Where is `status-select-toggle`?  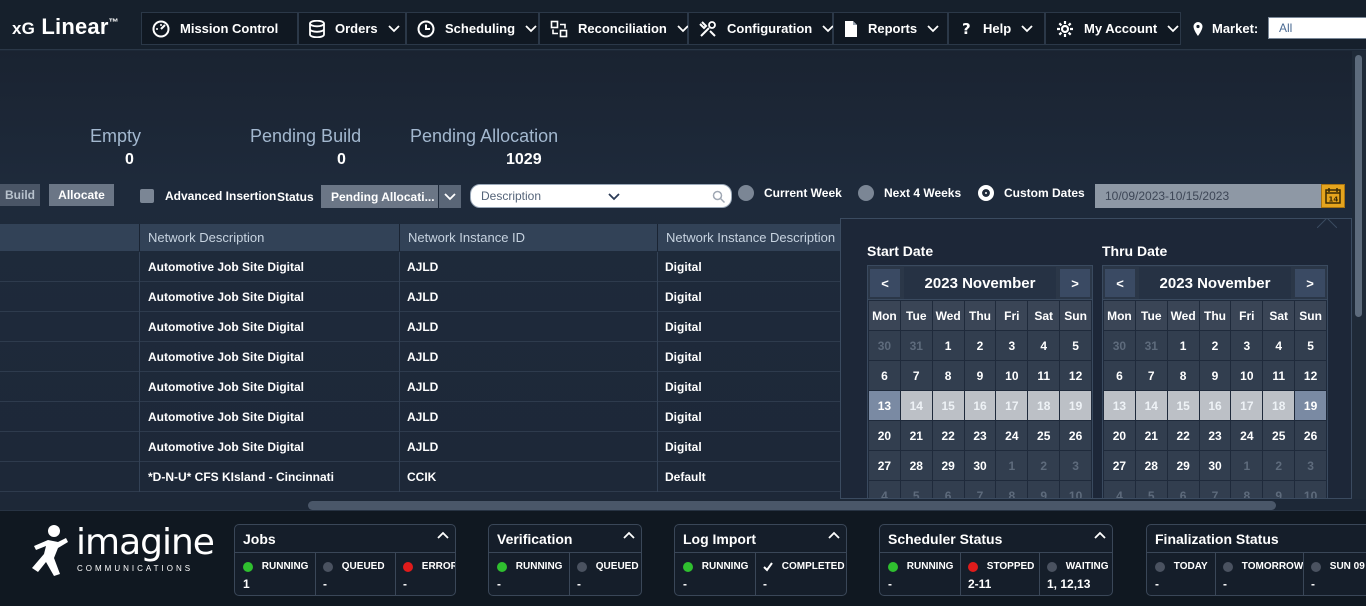
status-select-toggle is located at coordinates (450, 196).